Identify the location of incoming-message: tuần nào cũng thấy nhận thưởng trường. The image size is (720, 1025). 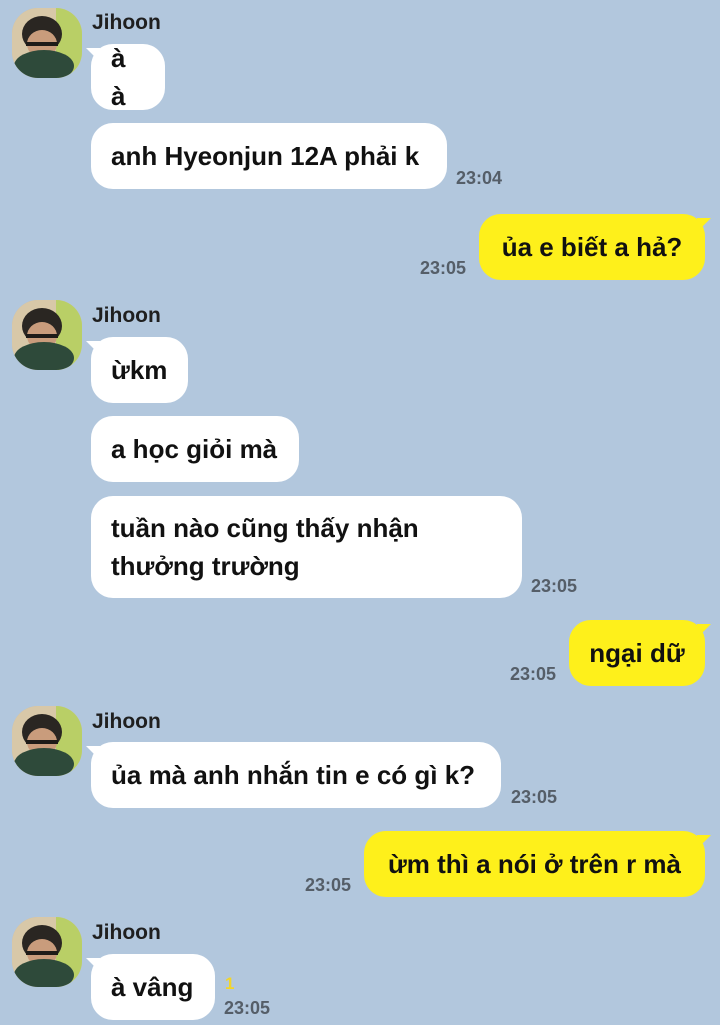
(306, 547).